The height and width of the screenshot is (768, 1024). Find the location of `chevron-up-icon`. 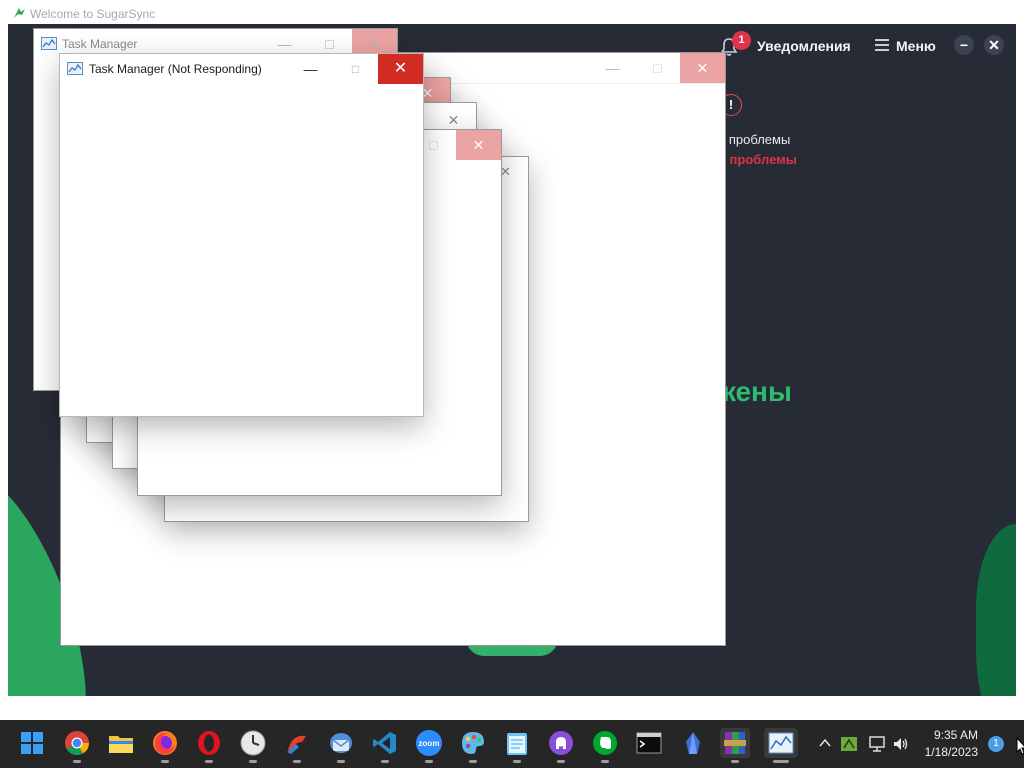

chevron-up-icon is located at coordinates (825, 742).